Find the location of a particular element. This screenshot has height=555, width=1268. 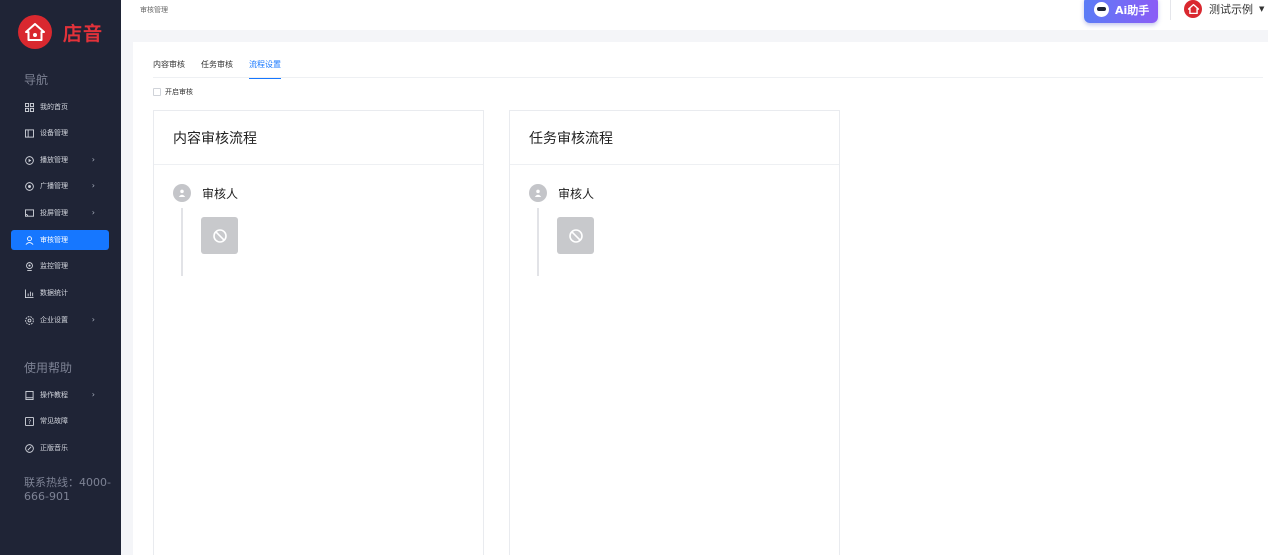

avatar is located at coordinates (1193, 9).